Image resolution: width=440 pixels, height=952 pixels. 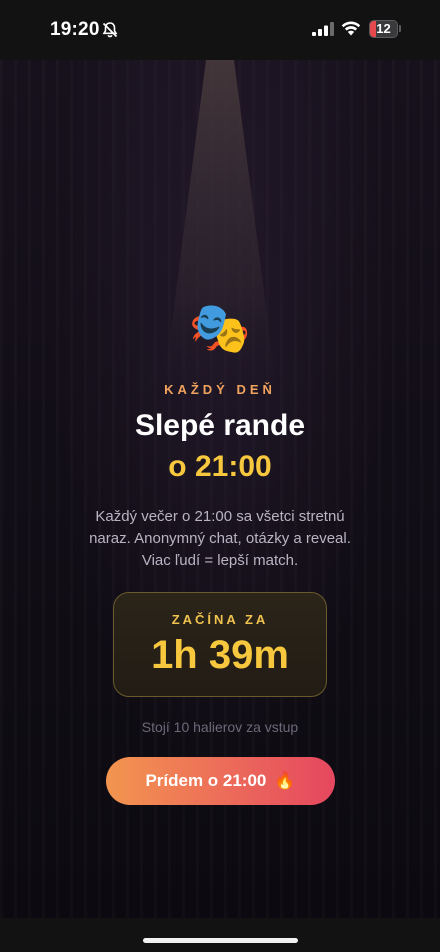 I want to click on countdown-label: ZAČÍNA ZA, so click(x=220, y=619).